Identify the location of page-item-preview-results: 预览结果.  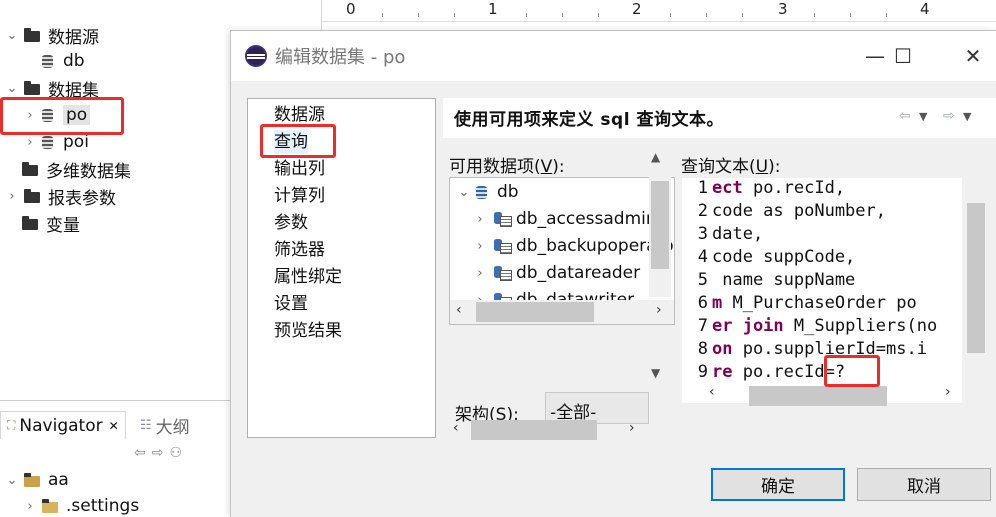
(308, 331).